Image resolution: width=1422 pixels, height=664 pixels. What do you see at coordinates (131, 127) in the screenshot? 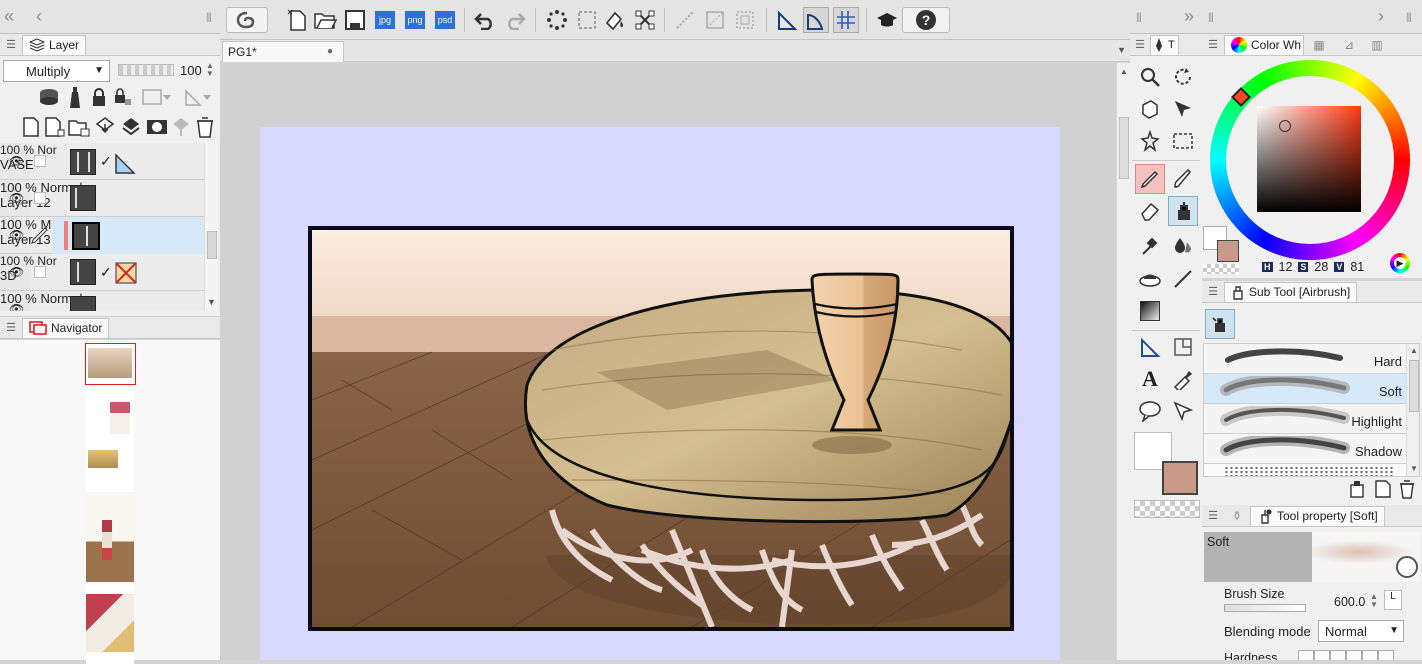
I see `merge-down-icon` at bounding box center [131, 127].